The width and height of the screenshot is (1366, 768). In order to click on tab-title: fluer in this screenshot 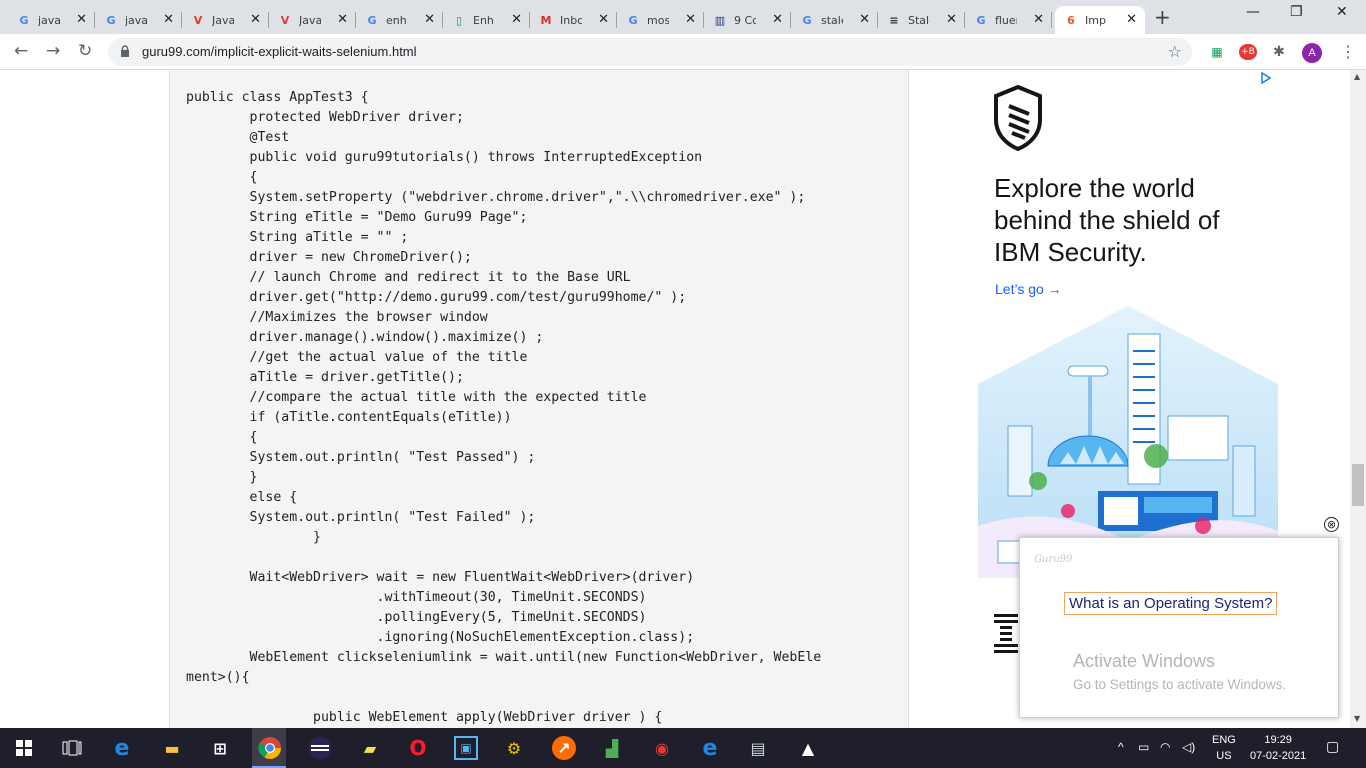, I will do `click(1006, 20)`.